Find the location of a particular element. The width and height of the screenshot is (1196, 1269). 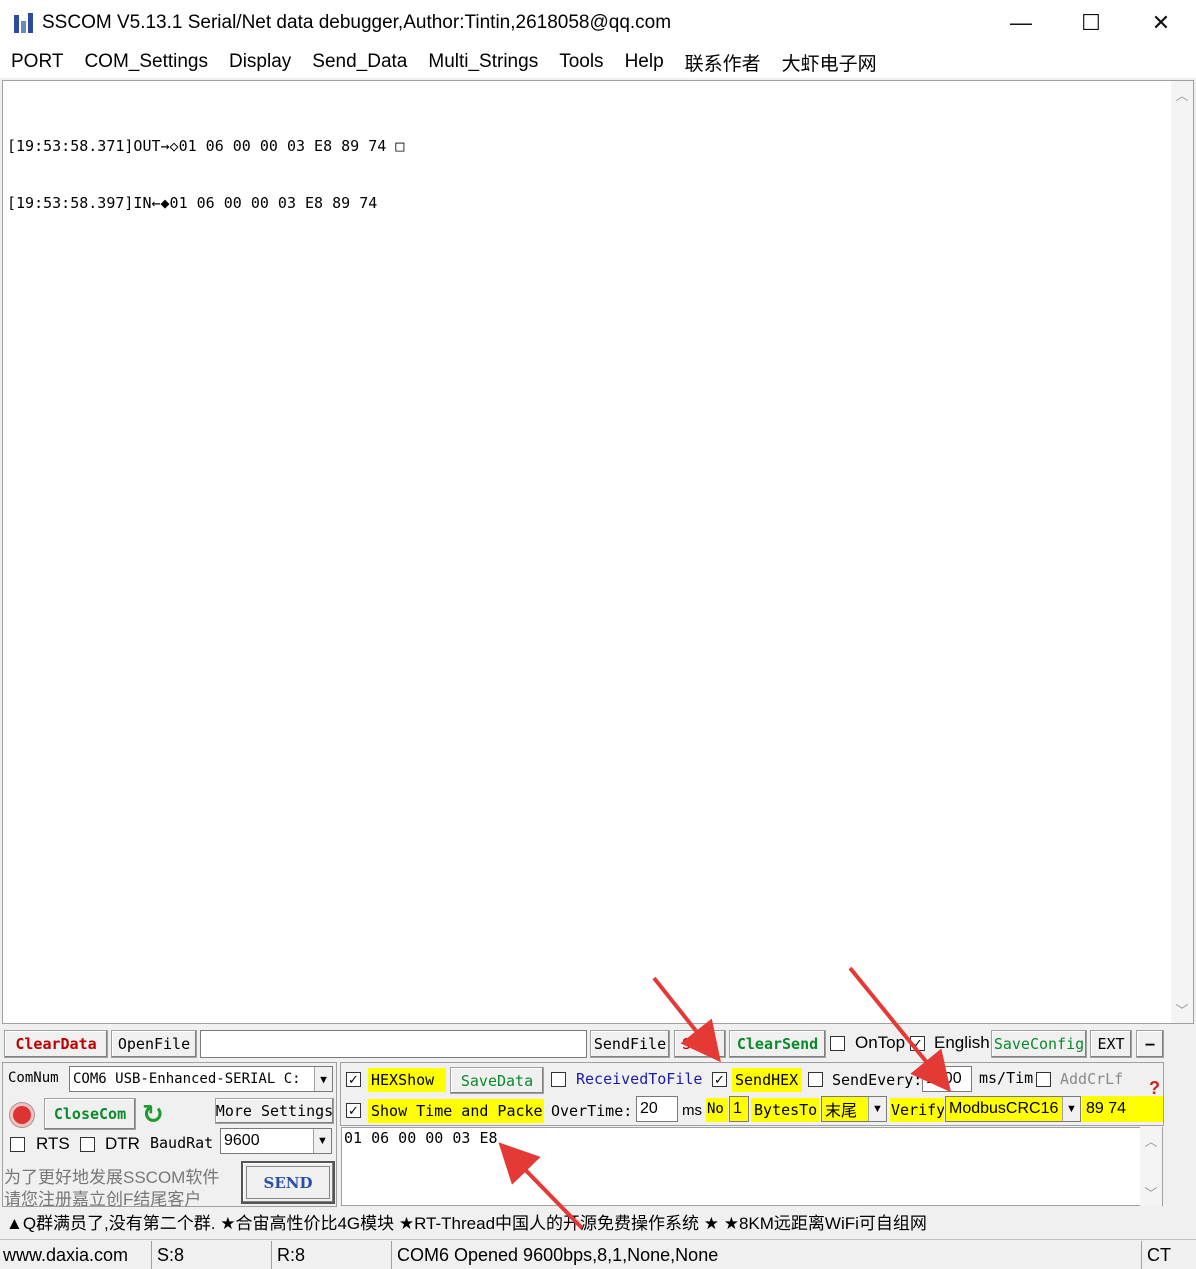

english-label: English is located at coordinates (962, 1042).